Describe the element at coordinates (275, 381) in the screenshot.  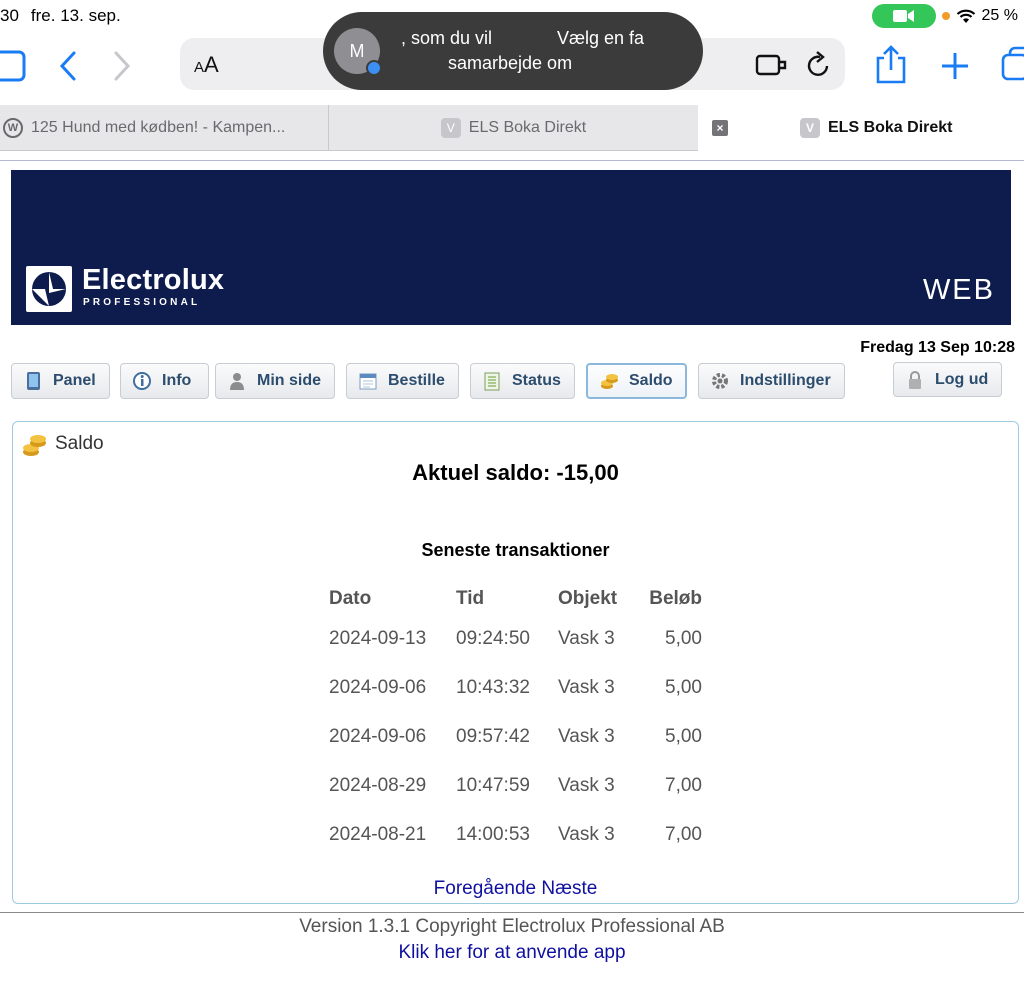
I see `nav-min-side-button: Min side` at that location.